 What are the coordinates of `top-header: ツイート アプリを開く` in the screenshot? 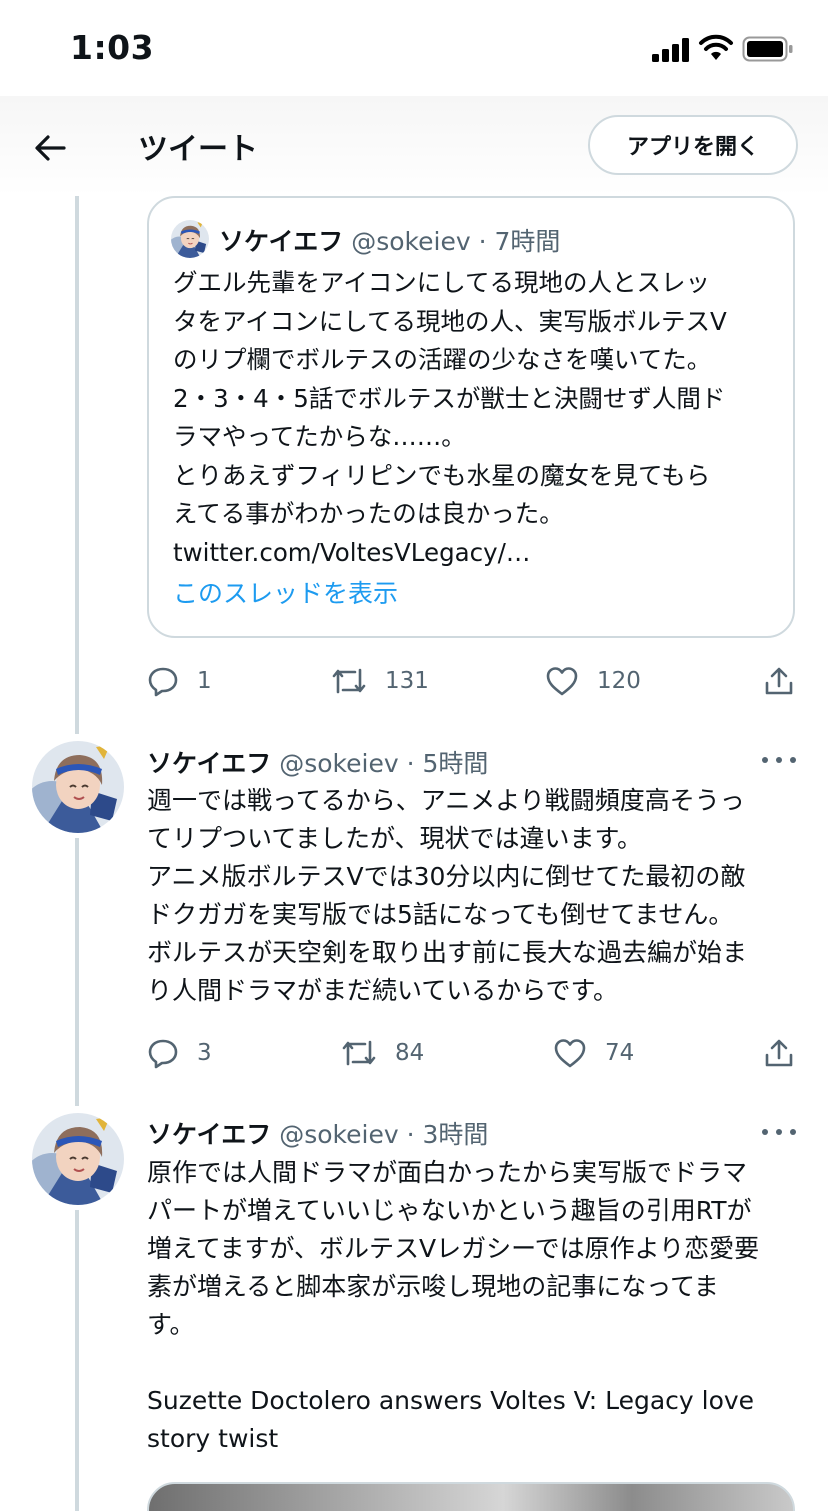 It's located at (414, 146).